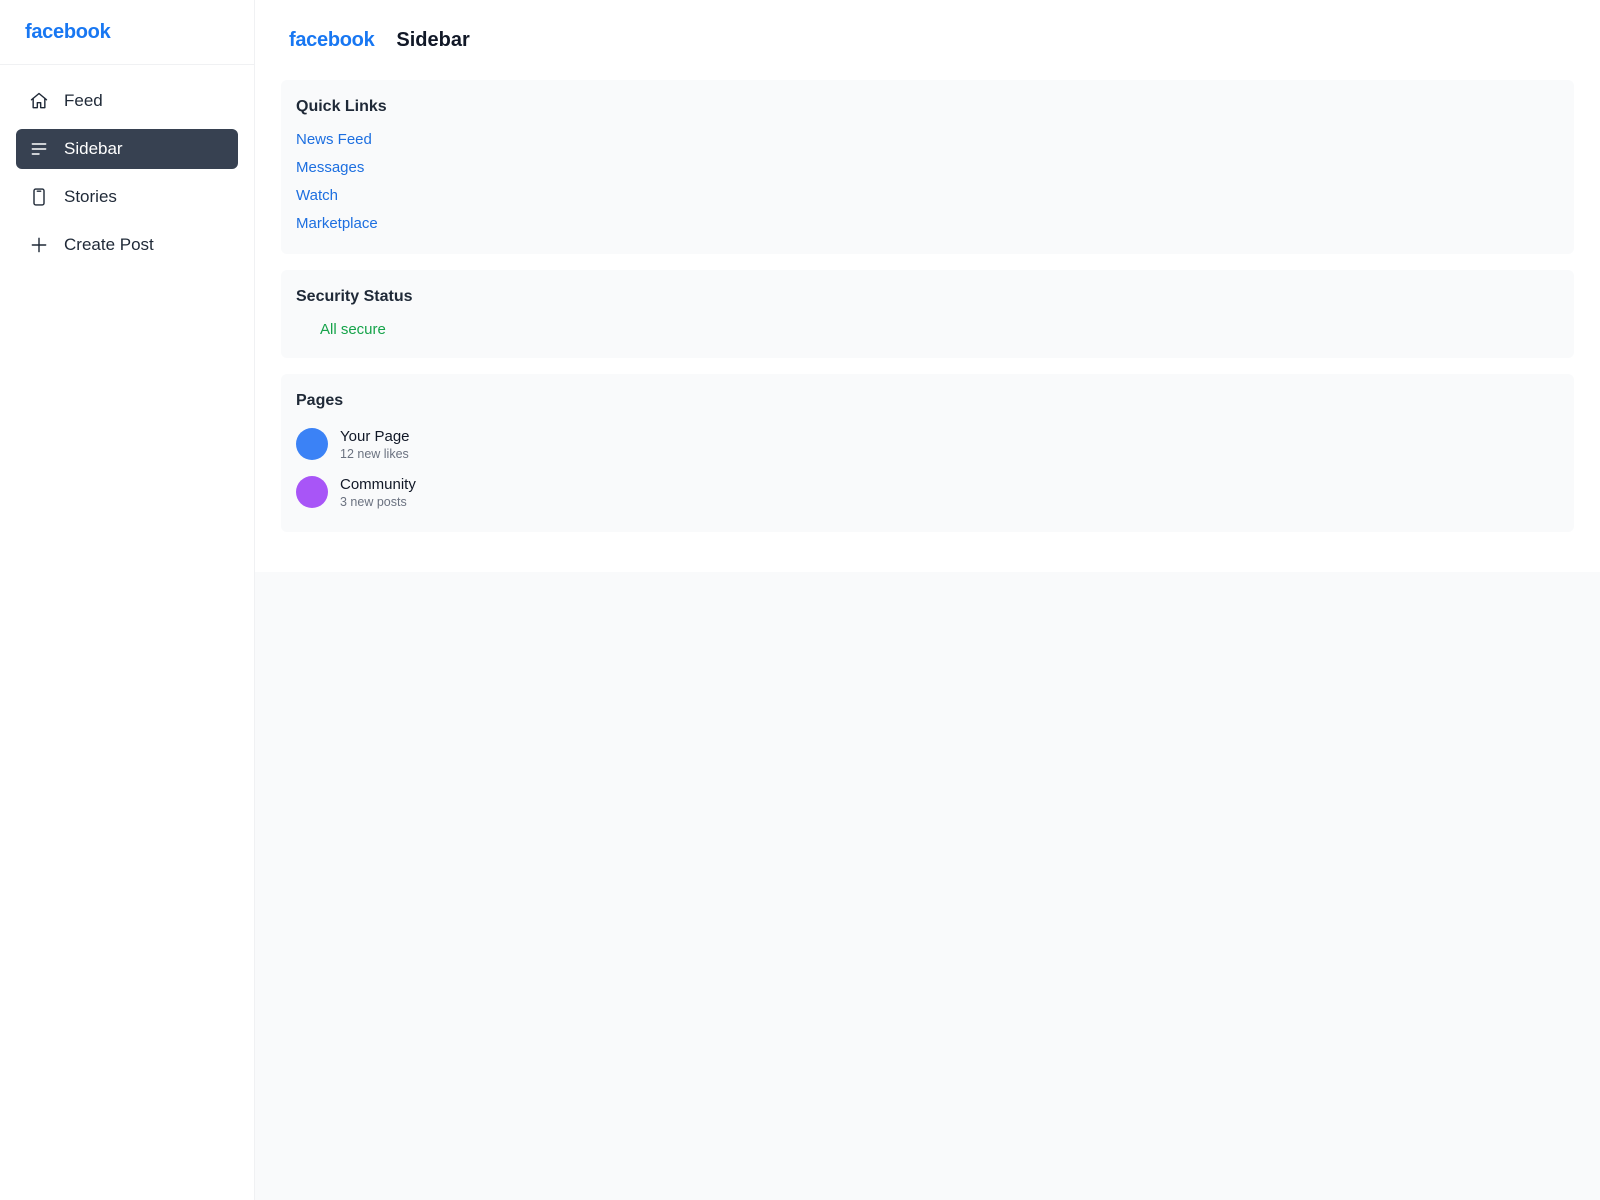 The width and height of the screenshot is (1600, 1200). I want to click on page-item-your-page: Your Page 12 new likes, so click(927, 444).